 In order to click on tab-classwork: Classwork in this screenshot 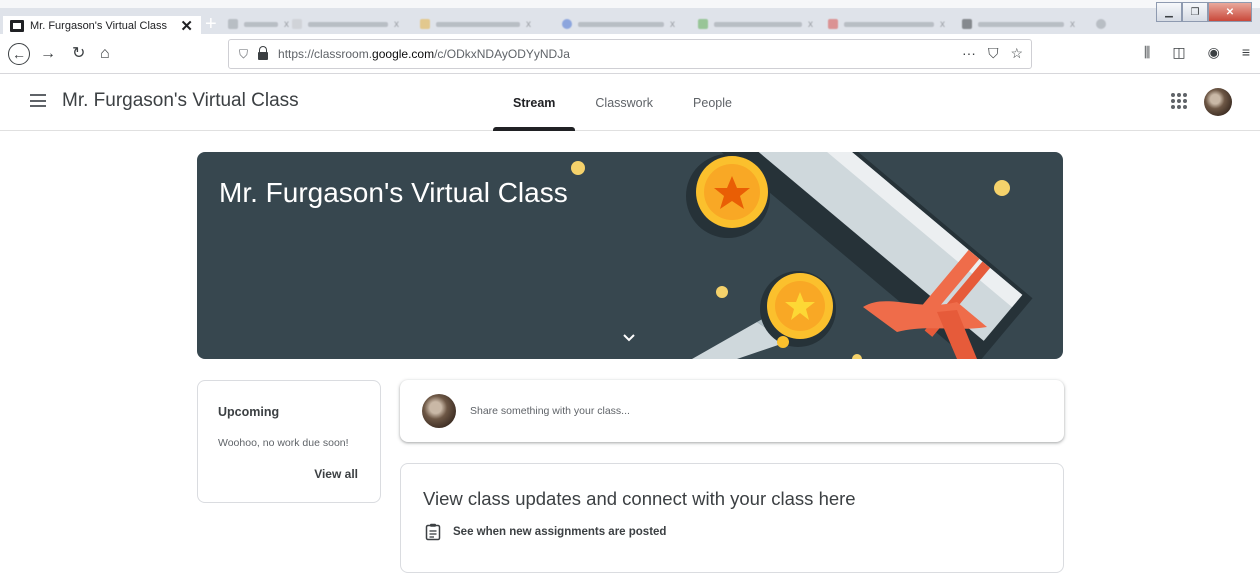, I will do `click(624, 102)`.